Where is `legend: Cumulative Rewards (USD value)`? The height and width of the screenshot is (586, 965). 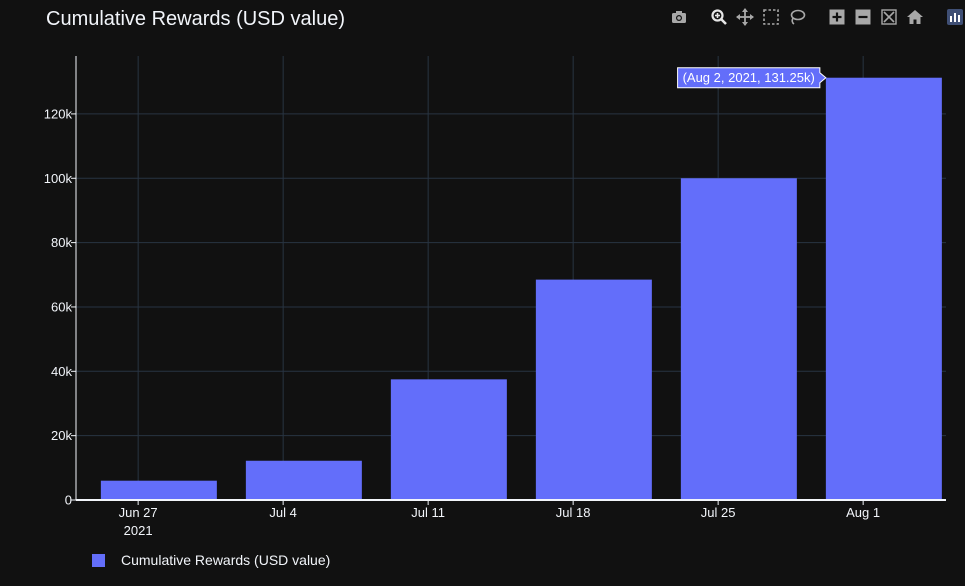 legend: Cumulative Rewards (USD value) is located at coordinates (211, 560).